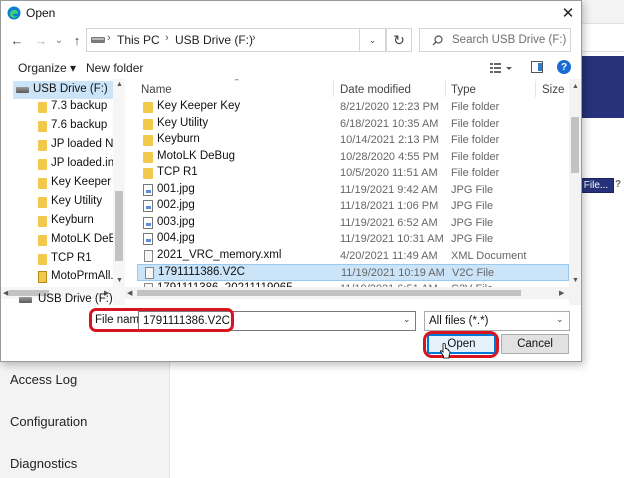 The width and height of the screenshot is (624, 478). Describe the element at coordinates (43, 379) in the screenshot. I see `nav-access-log: Access Log` at that location.